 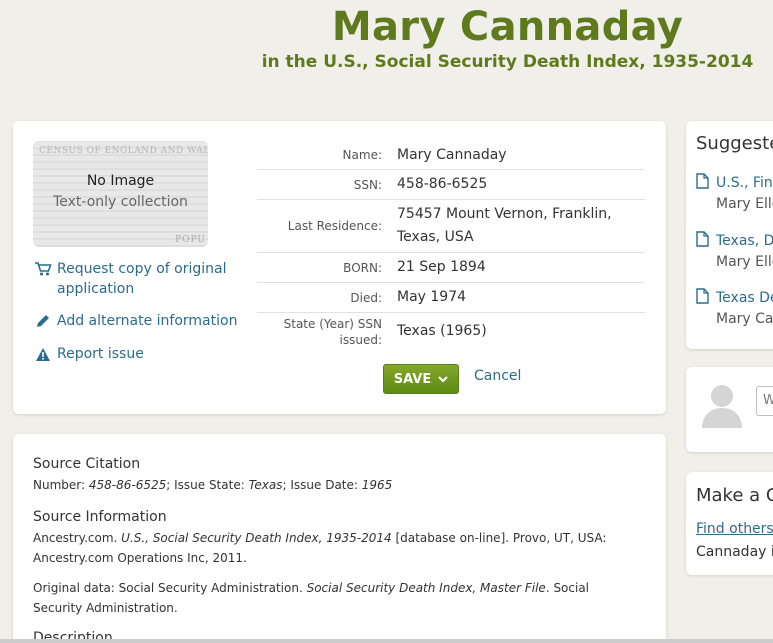 I want to click on fact-row-ssn-issued: State (Year) SSN issued: Texas (1965), so click(x=451, y=331).